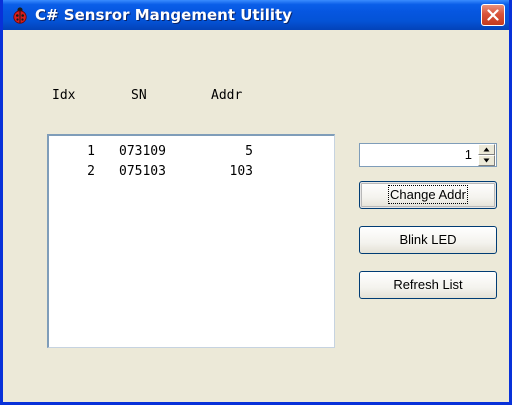 This screenshot has height=405, width=512. What do you see at coordinates (249, 151) in the screenshot?
I see `list-item-addr: 5` at bounding box center [249, 151].